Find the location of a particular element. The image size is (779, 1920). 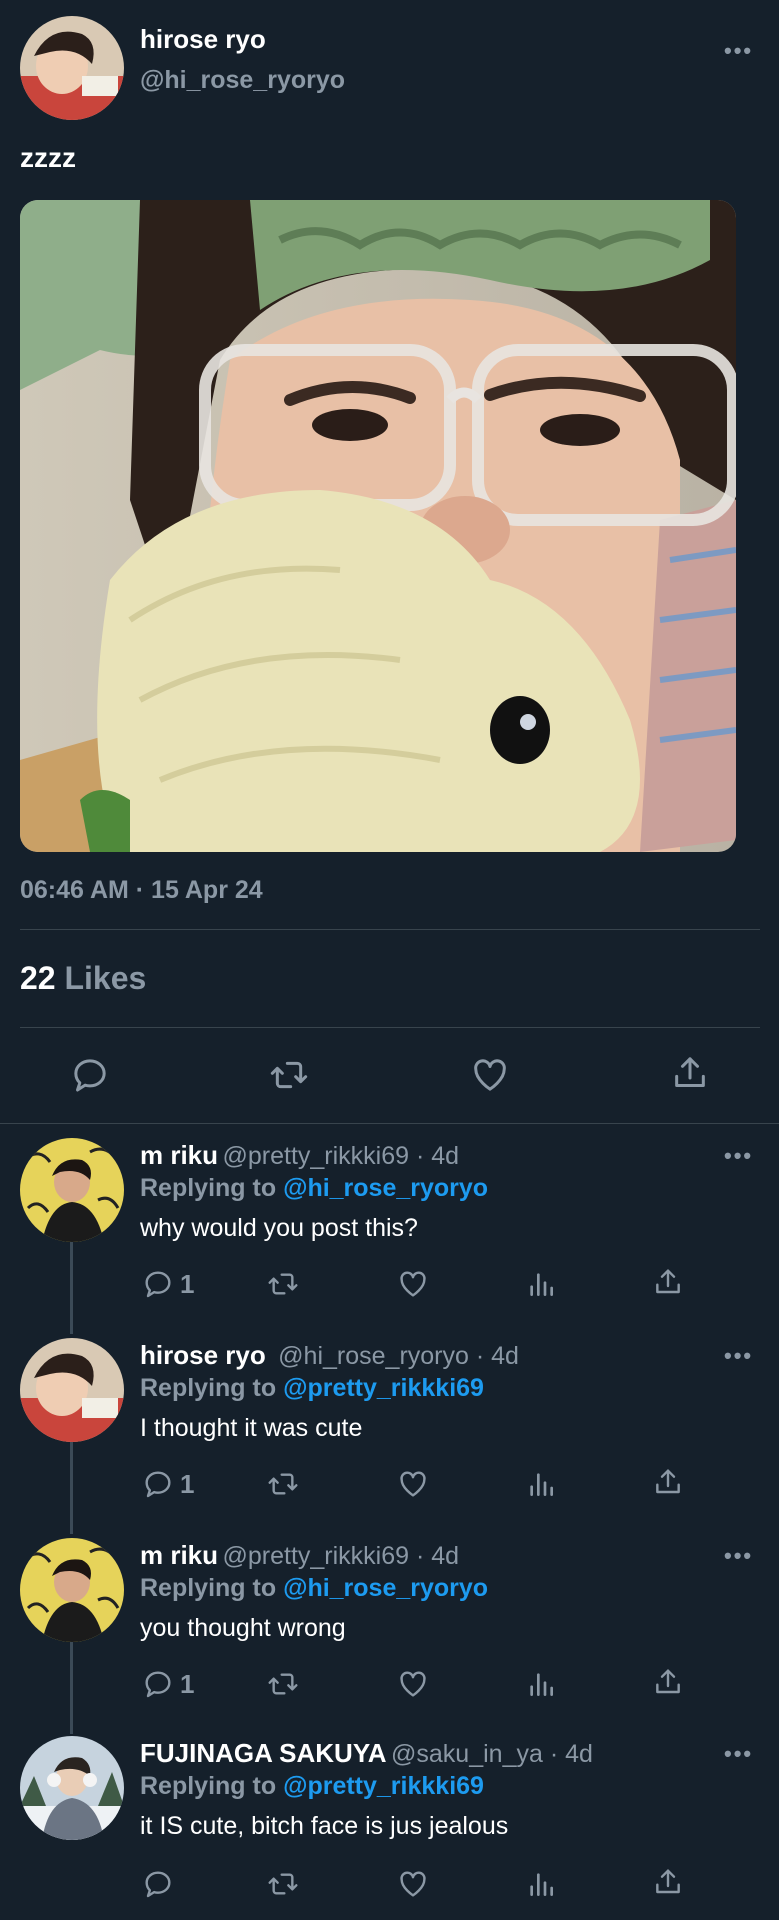

likes-stat: 22 Likes is located at coordinates (83, 978).